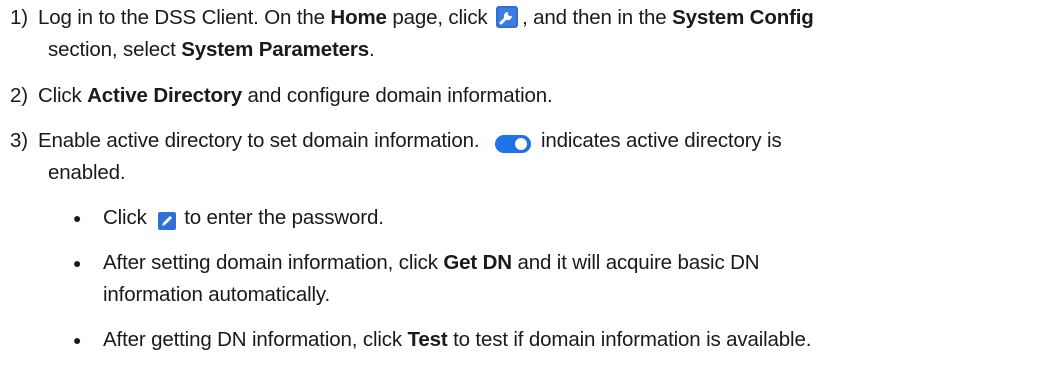 The width and height of the screenshot is (1055, 380). I want to click on step-text: Click, so click(62, 95).